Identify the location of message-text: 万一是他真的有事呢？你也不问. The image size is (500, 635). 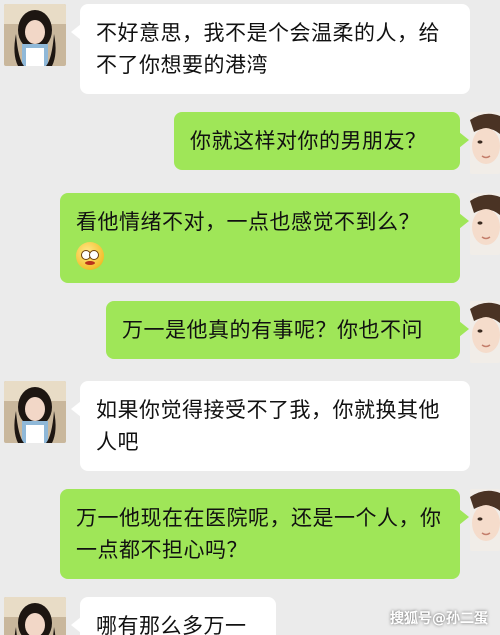
(272, 330).